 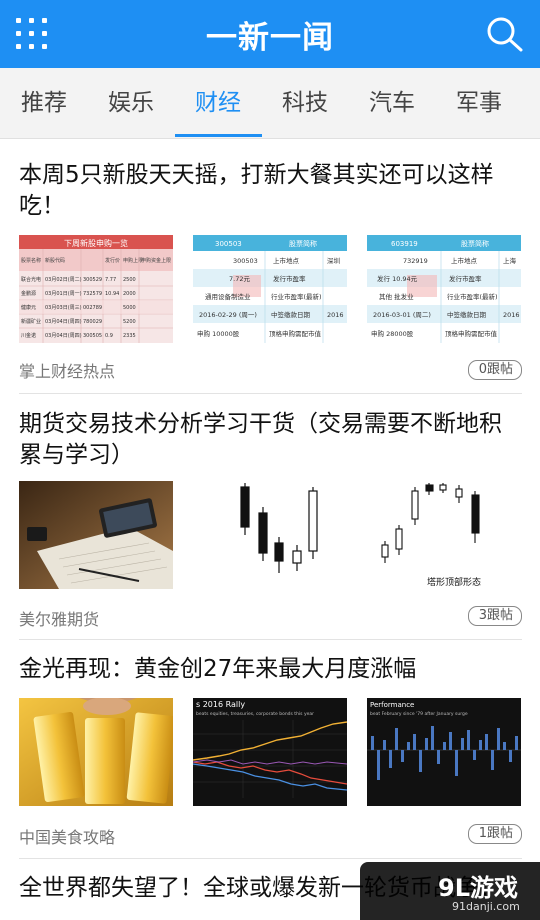 I want to click on svg-text: 金鹏源, so click(x=28, y=293).